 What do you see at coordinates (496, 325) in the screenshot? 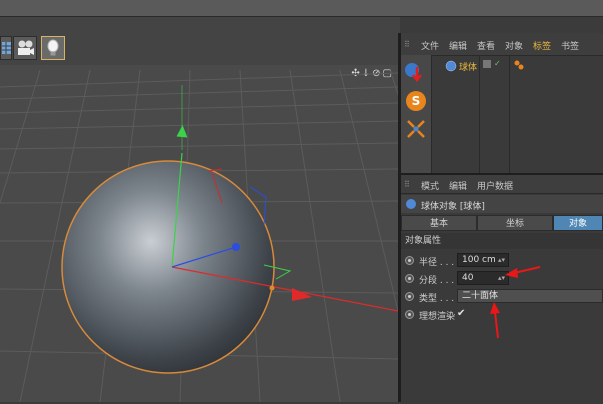
I see `arrow-type` at bounding box center [496, 325].